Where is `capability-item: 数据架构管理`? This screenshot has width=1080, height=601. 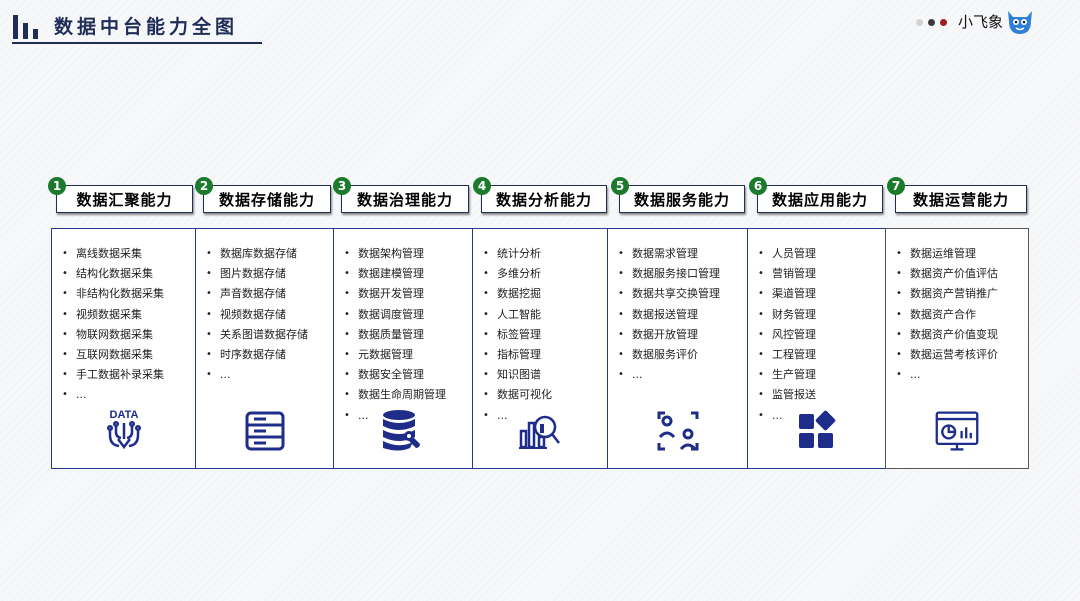 capability-item: 数据架构管理 is located at coordinates (408, 254).